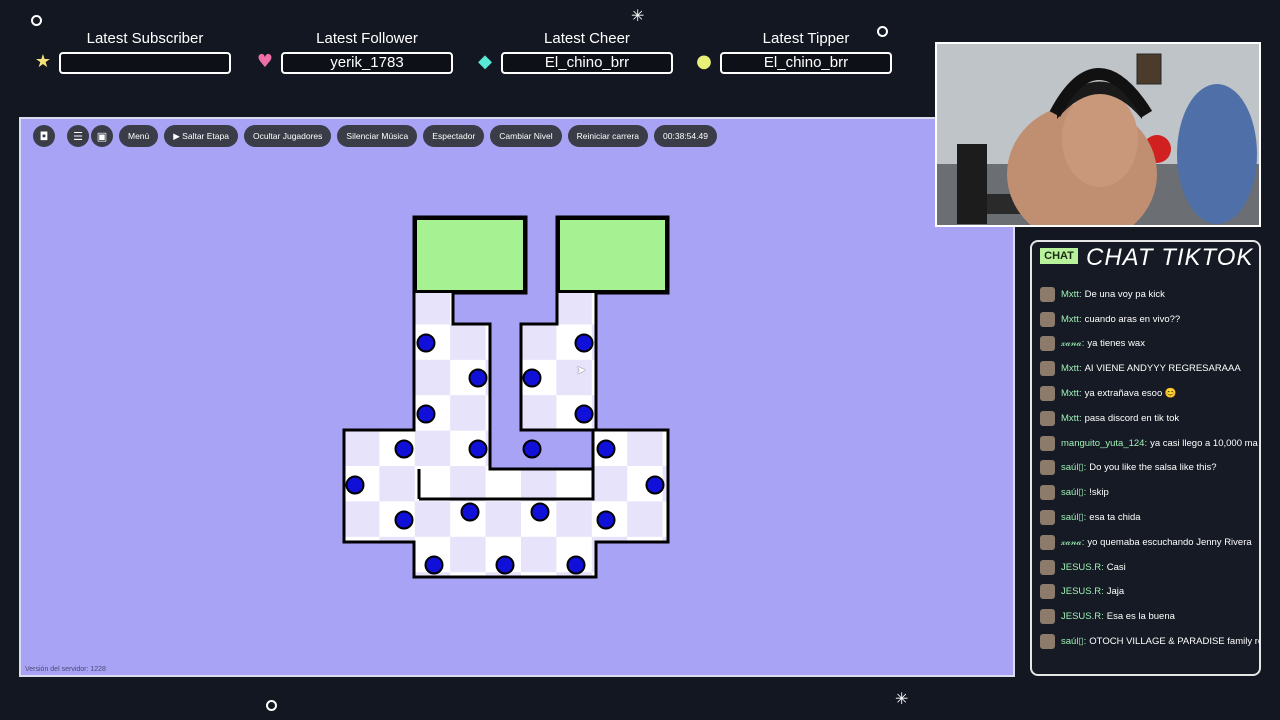 The image size is (1280, 720). Describe the element at coordinates (1162, 369) in the screenshot. I see `chat-text: AI VIENE ANDYYY REGRESARAAA` at that location.